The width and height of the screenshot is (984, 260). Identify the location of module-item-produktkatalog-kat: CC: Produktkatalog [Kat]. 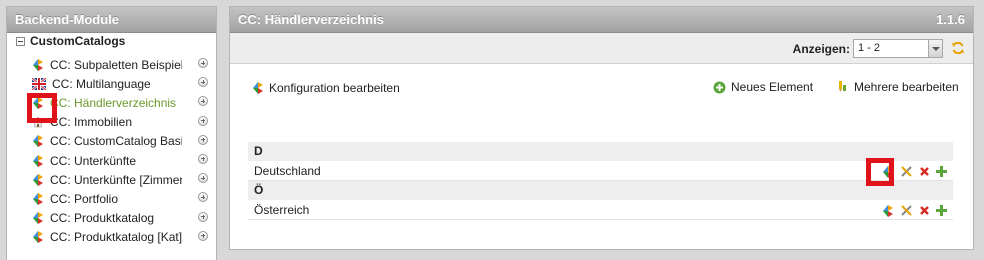
(121, 237).